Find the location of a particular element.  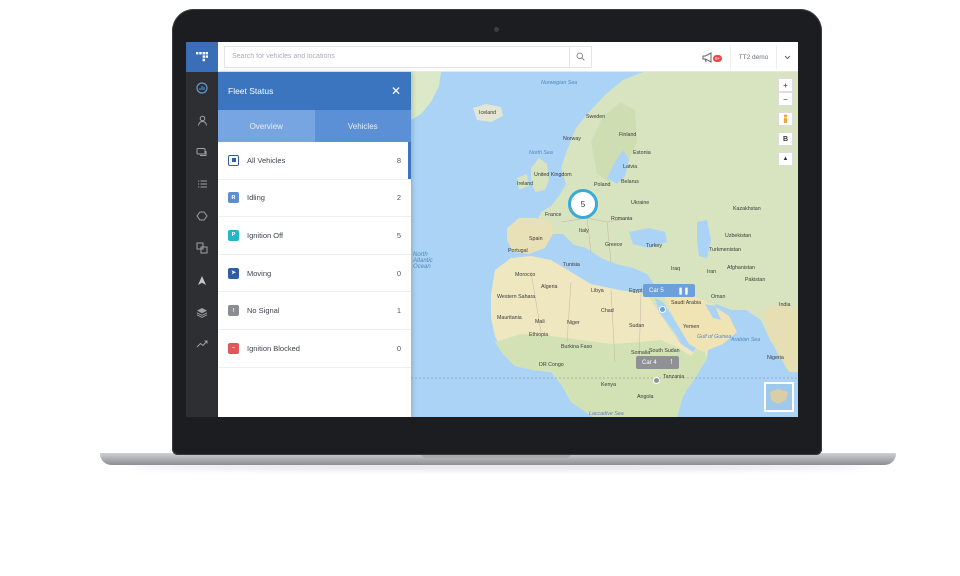

pegman-icon is located at coordinates (785, 118).